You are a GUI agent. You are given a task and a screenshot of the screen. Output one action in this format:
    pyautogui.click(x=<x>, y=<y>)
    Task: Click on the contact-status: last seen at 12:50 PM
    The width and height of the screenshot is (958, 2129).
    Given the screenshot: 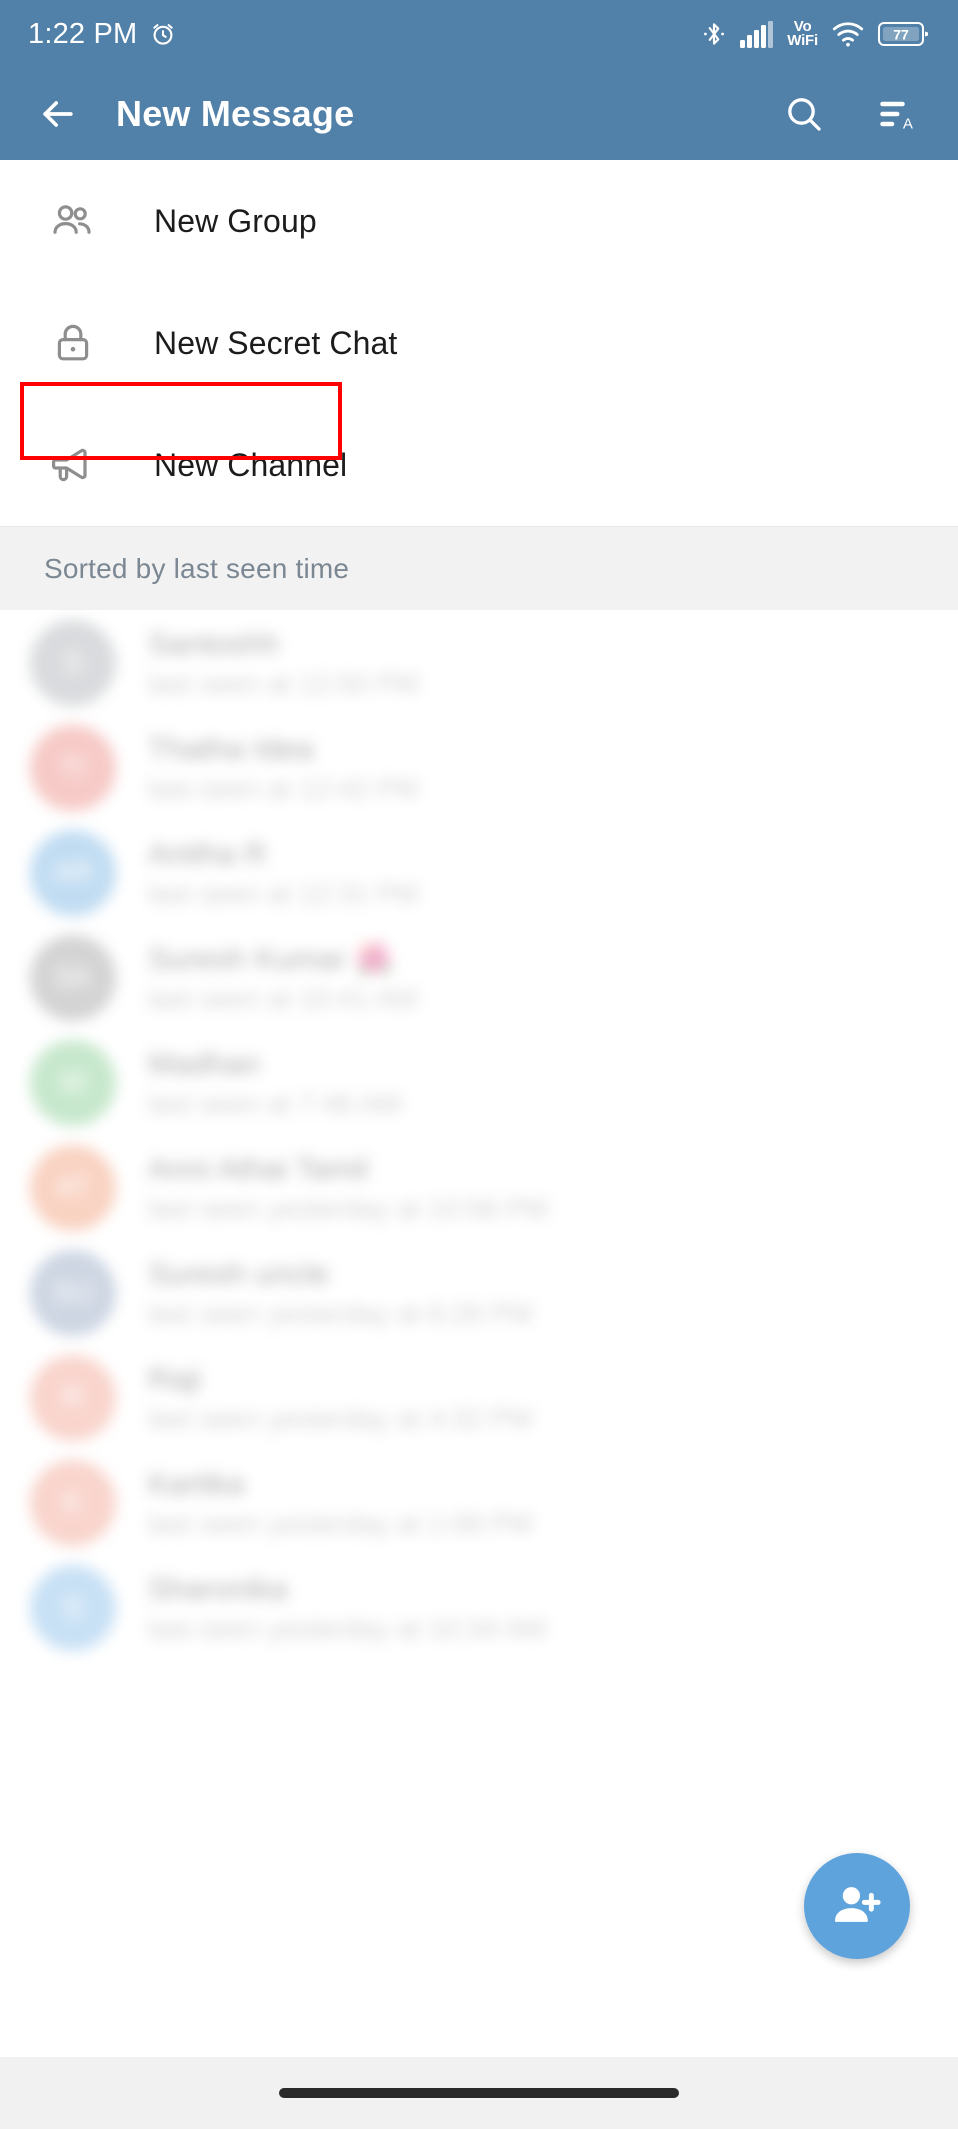 What is the action you would take?
    pyautogui.click(x=283, y=683)
    